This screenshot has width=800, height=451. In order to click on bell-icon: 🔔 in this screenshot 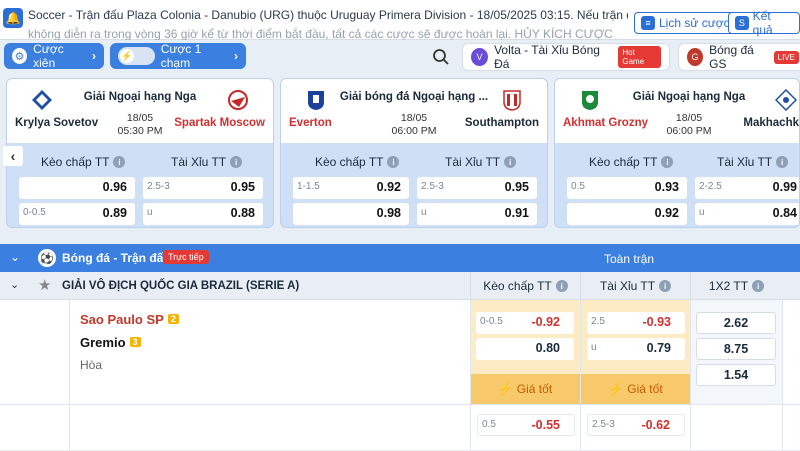, I will do `click(13, 18)`.